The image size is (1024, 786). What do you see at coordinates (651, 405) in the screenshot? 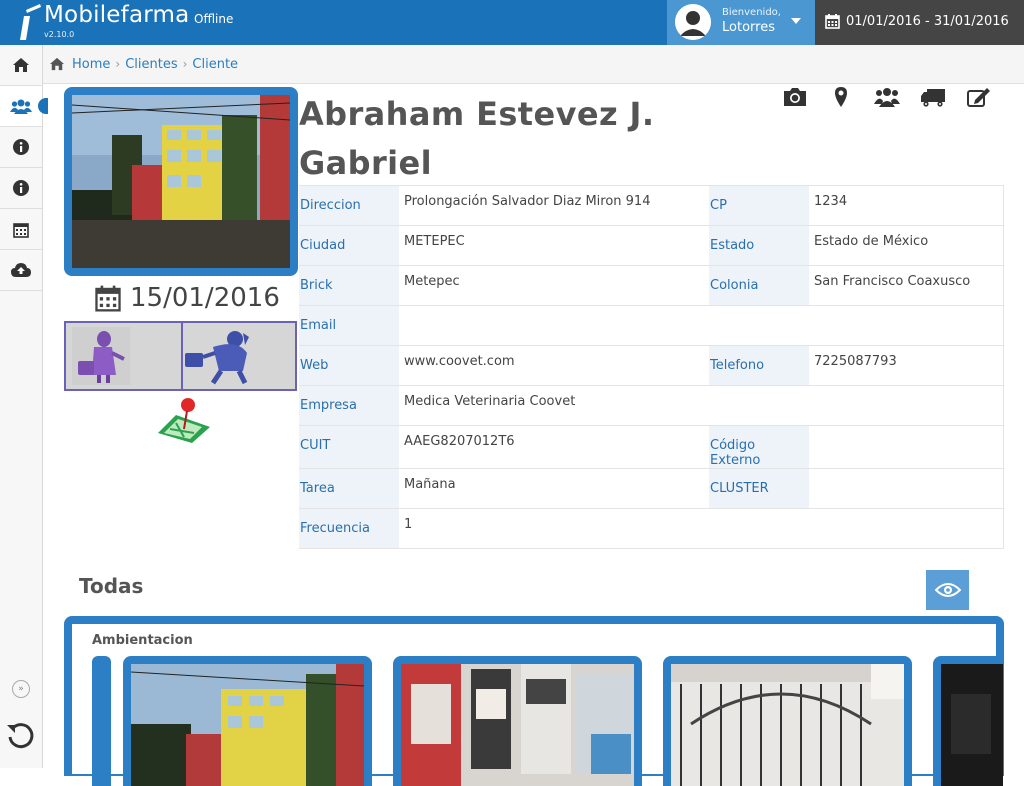
I see `table-row: Empresa Medica Veterinaria Coovet` at bounding box center [651, 405].